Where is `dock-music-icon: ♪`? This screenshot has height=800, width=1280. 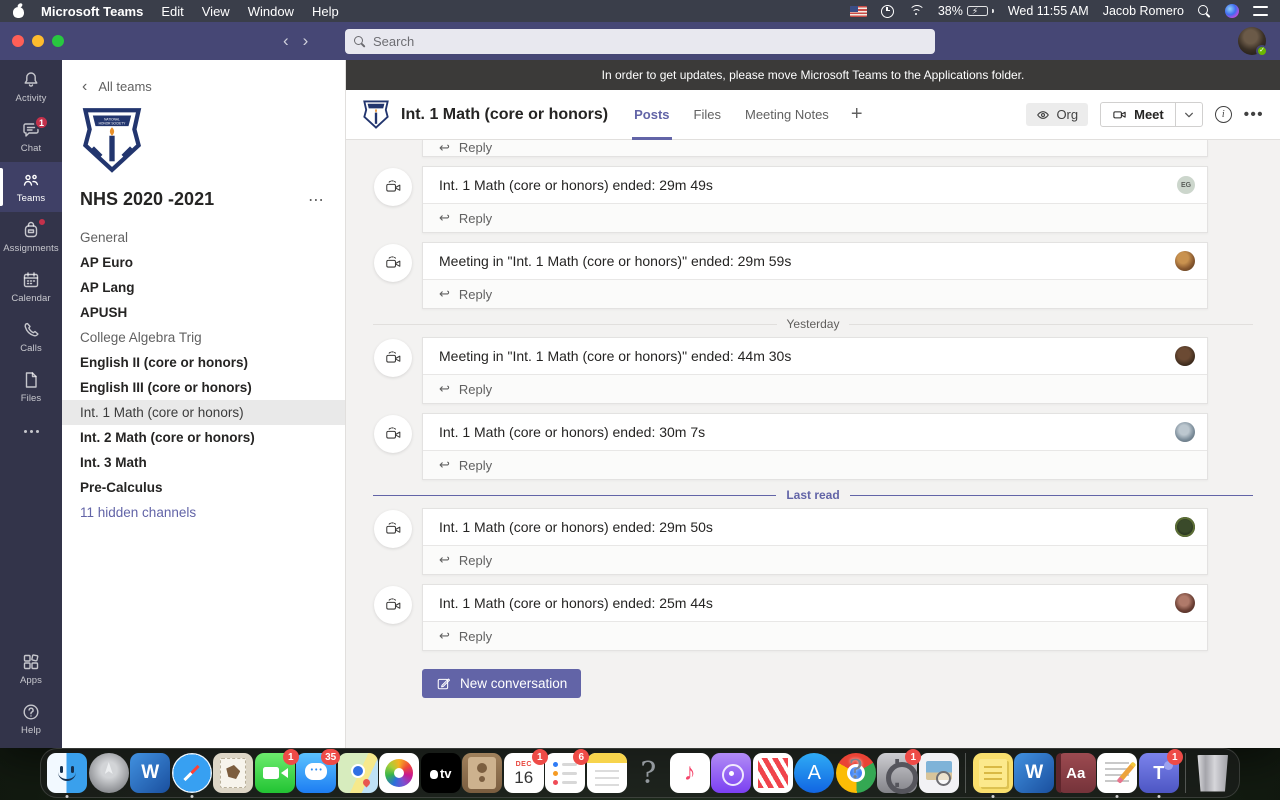 dock-music-icon: ♪ is located at coordinates (689, 773).